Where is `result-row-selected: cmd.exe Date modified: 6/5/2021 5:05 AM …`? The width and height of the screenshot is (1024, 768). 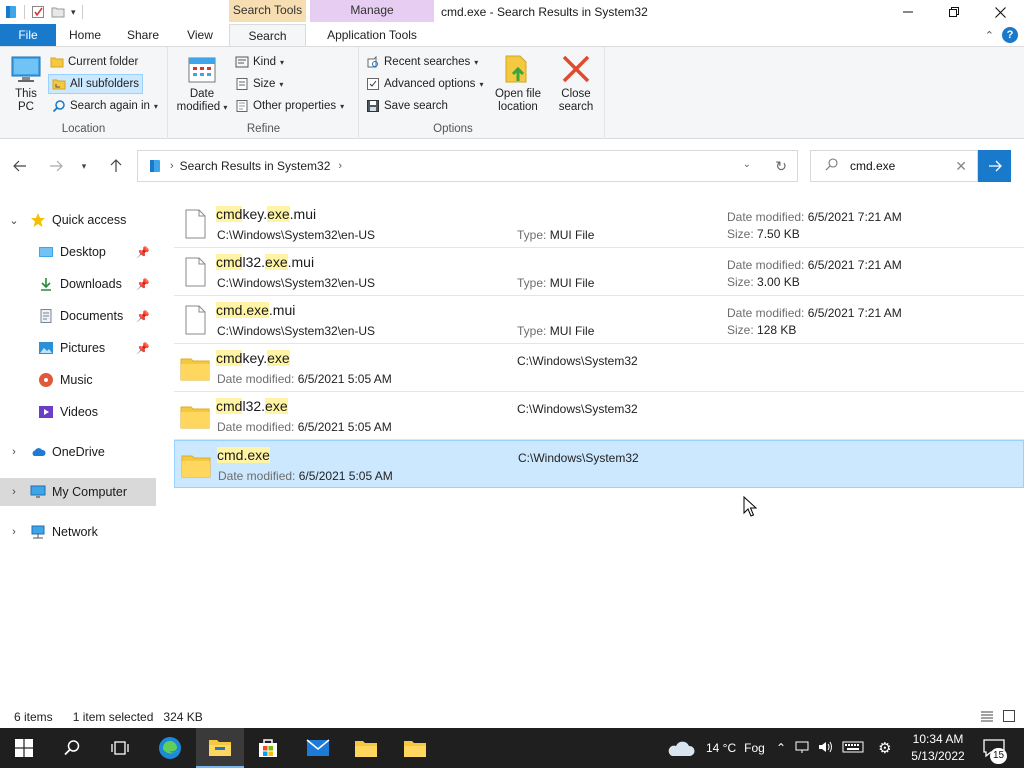 result-row-selected: cmd.exe Date modified: 6/5/2021 5:05 AM … is located at coordinates (599, 464).